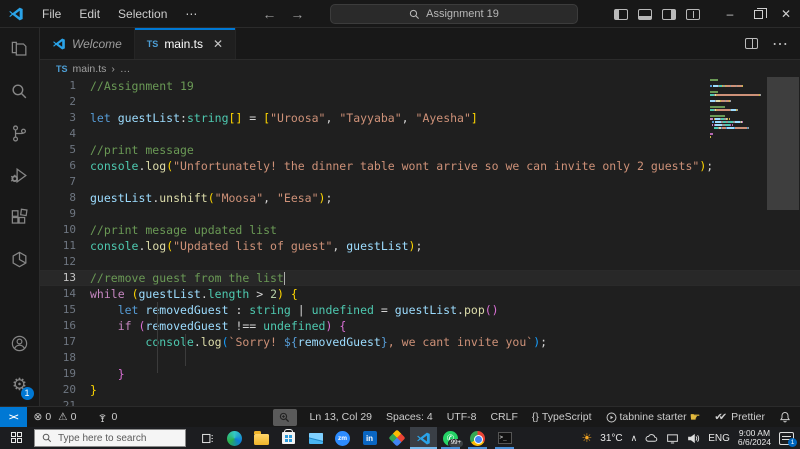 The width and height of the screenshot is (800, 449). Describe the element at coordinates (20, 343) in the screenshot. I see `accounts-icon` at that location.